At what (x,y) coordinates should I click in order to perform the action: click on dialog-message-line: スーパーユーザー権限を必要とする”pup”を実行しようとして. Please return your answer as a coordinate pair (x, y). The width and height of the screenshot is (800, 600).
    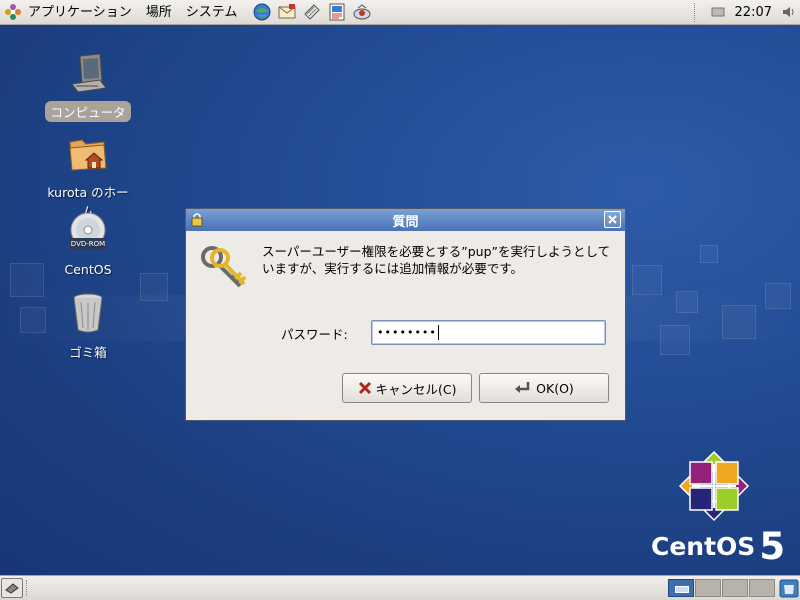
    Looking at the image, I should click on (436, 251).